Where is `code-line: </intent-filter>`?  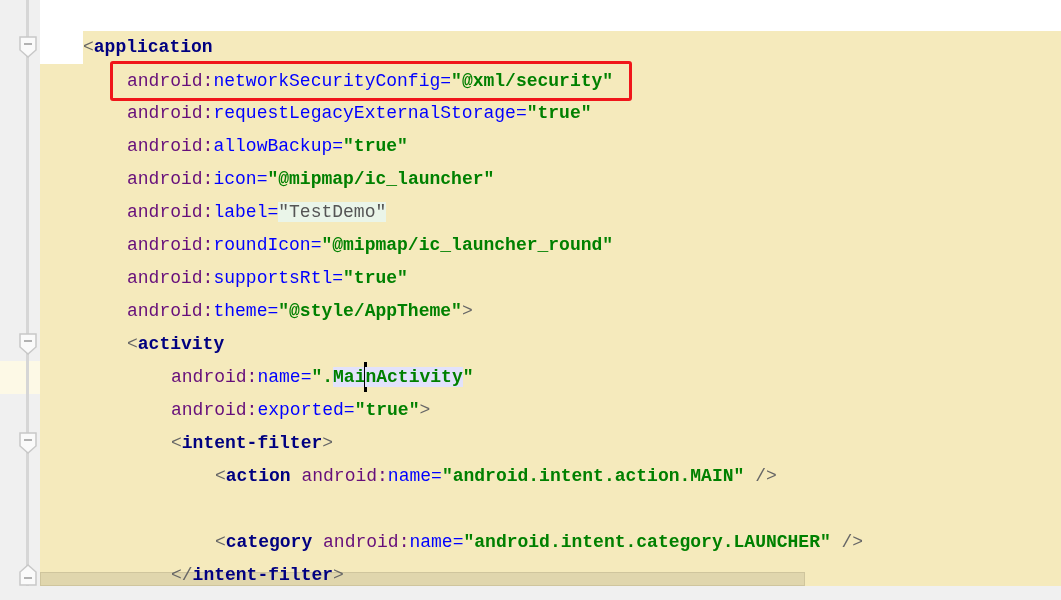
code-line: </intent-filter> is located at coordinates (257, 575).